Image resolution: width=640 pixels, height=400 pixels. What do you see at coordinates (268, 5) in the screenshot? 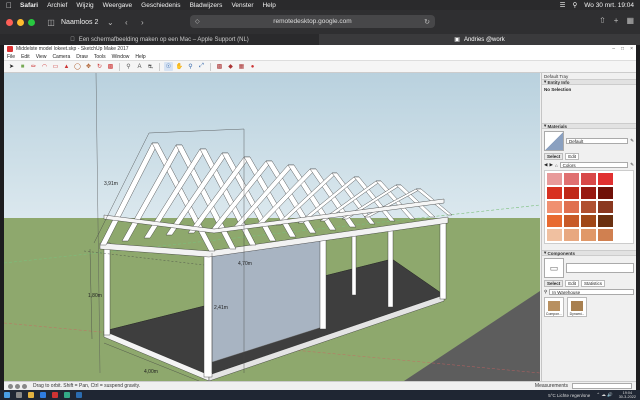
I see `menu-help: Help` at bounding box center [268, 5].